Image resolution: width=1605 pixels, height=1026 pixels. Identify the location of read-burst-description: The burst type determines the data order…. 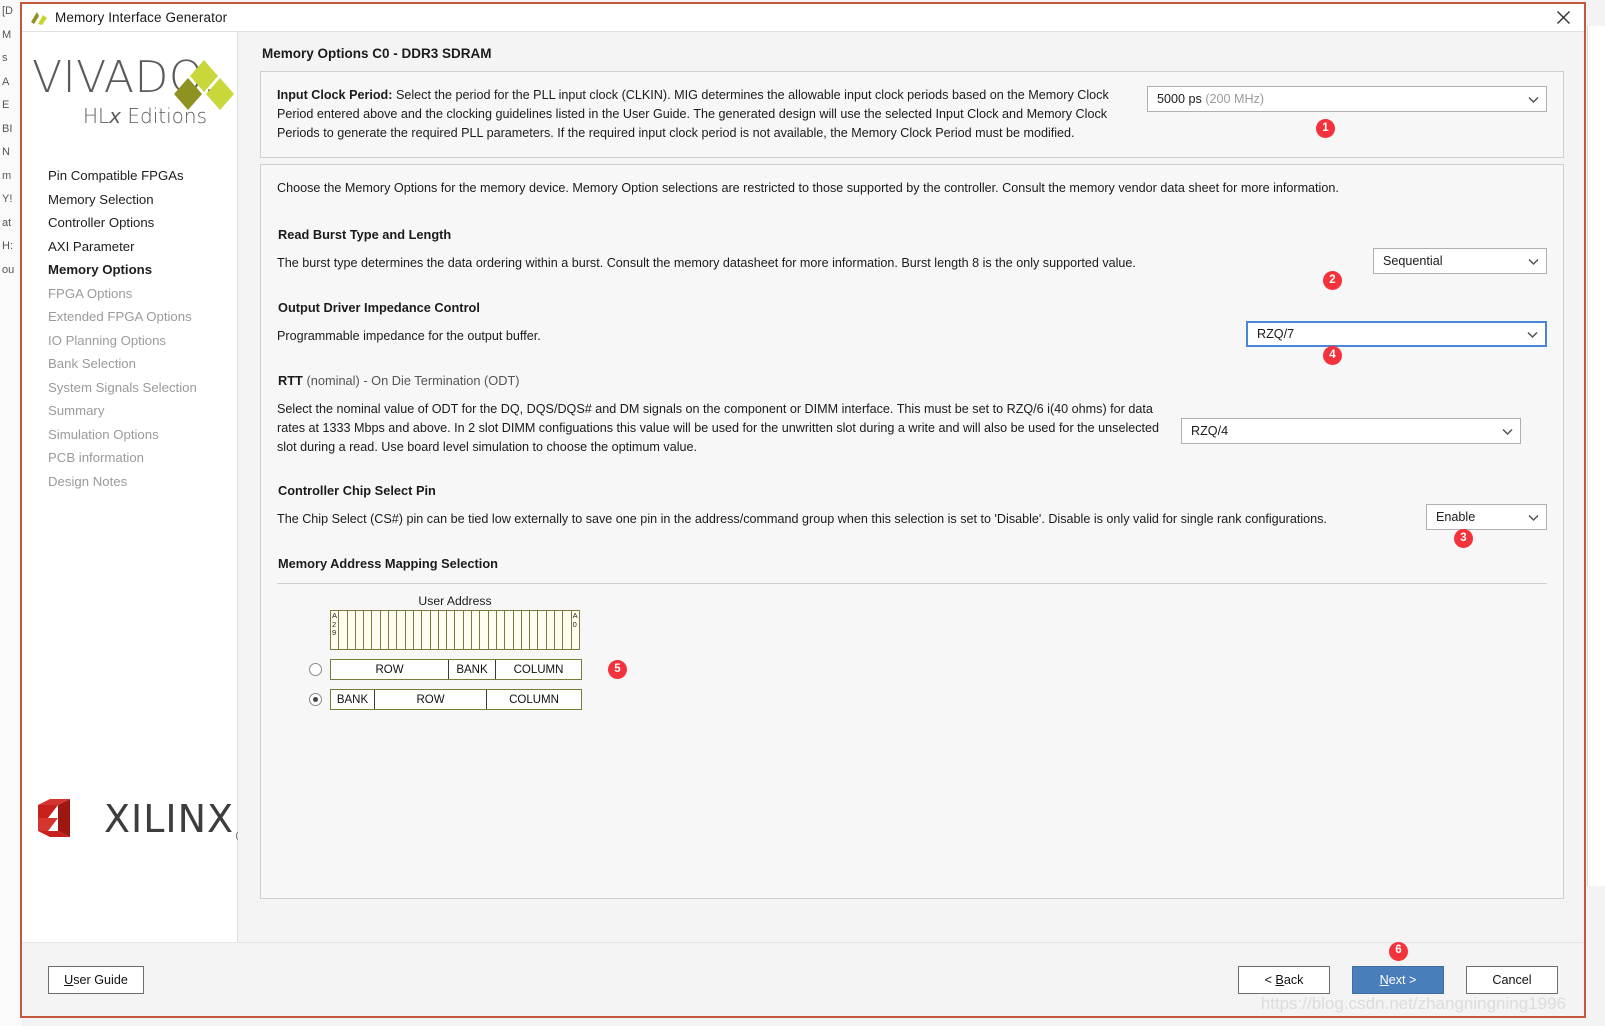
(706, 263).